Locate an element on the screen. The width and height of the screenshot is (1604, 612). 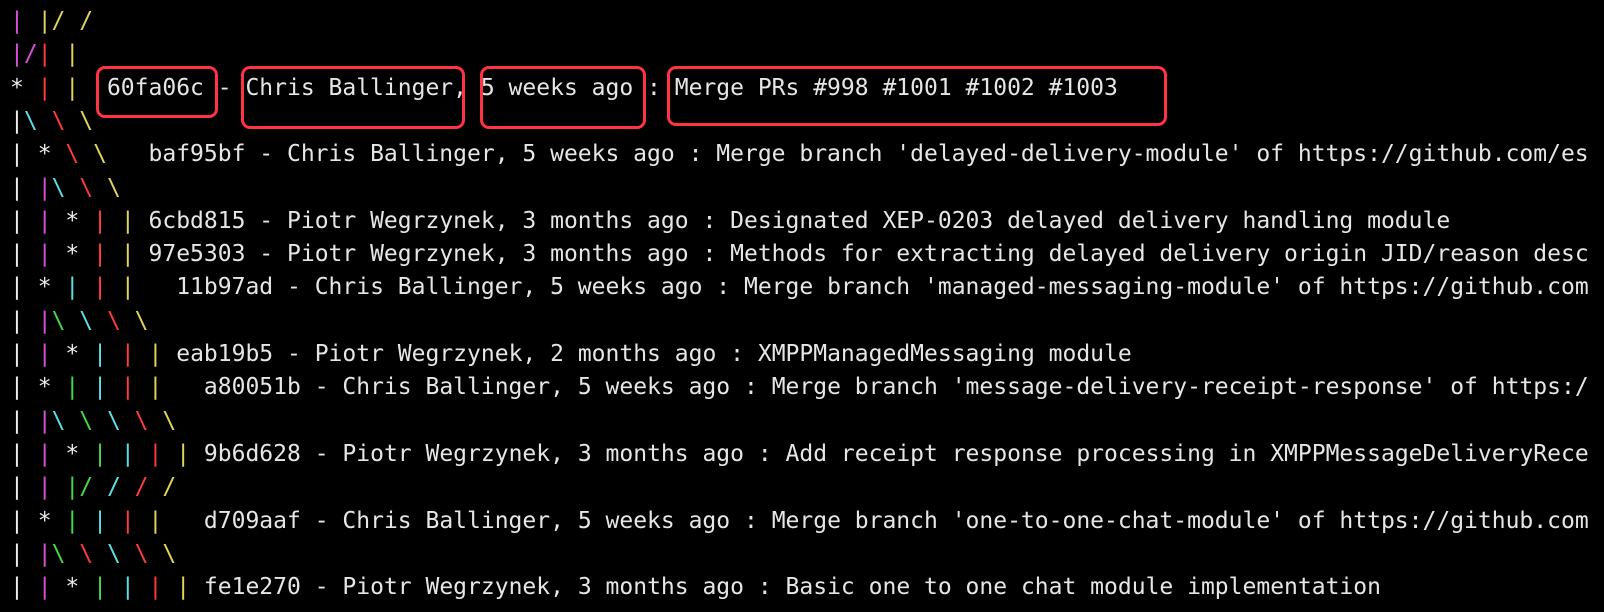
commit-hash: eab19b5 is located at coordinates (225, 354).